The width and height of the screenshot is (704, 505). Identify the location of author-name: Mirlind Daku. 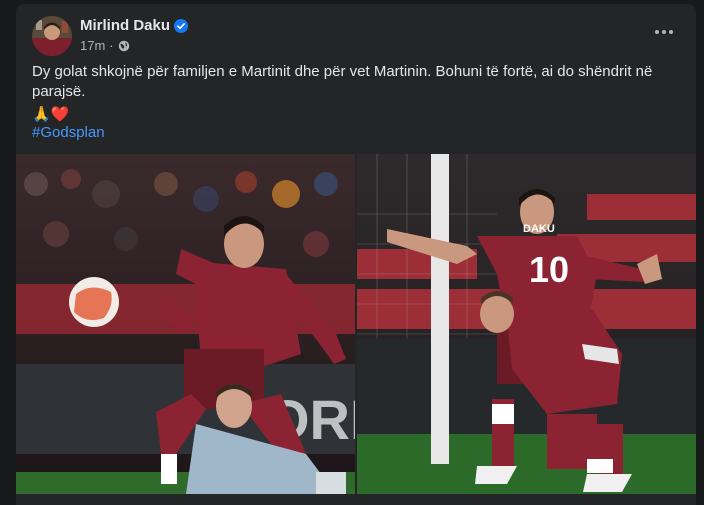
(134, 25).